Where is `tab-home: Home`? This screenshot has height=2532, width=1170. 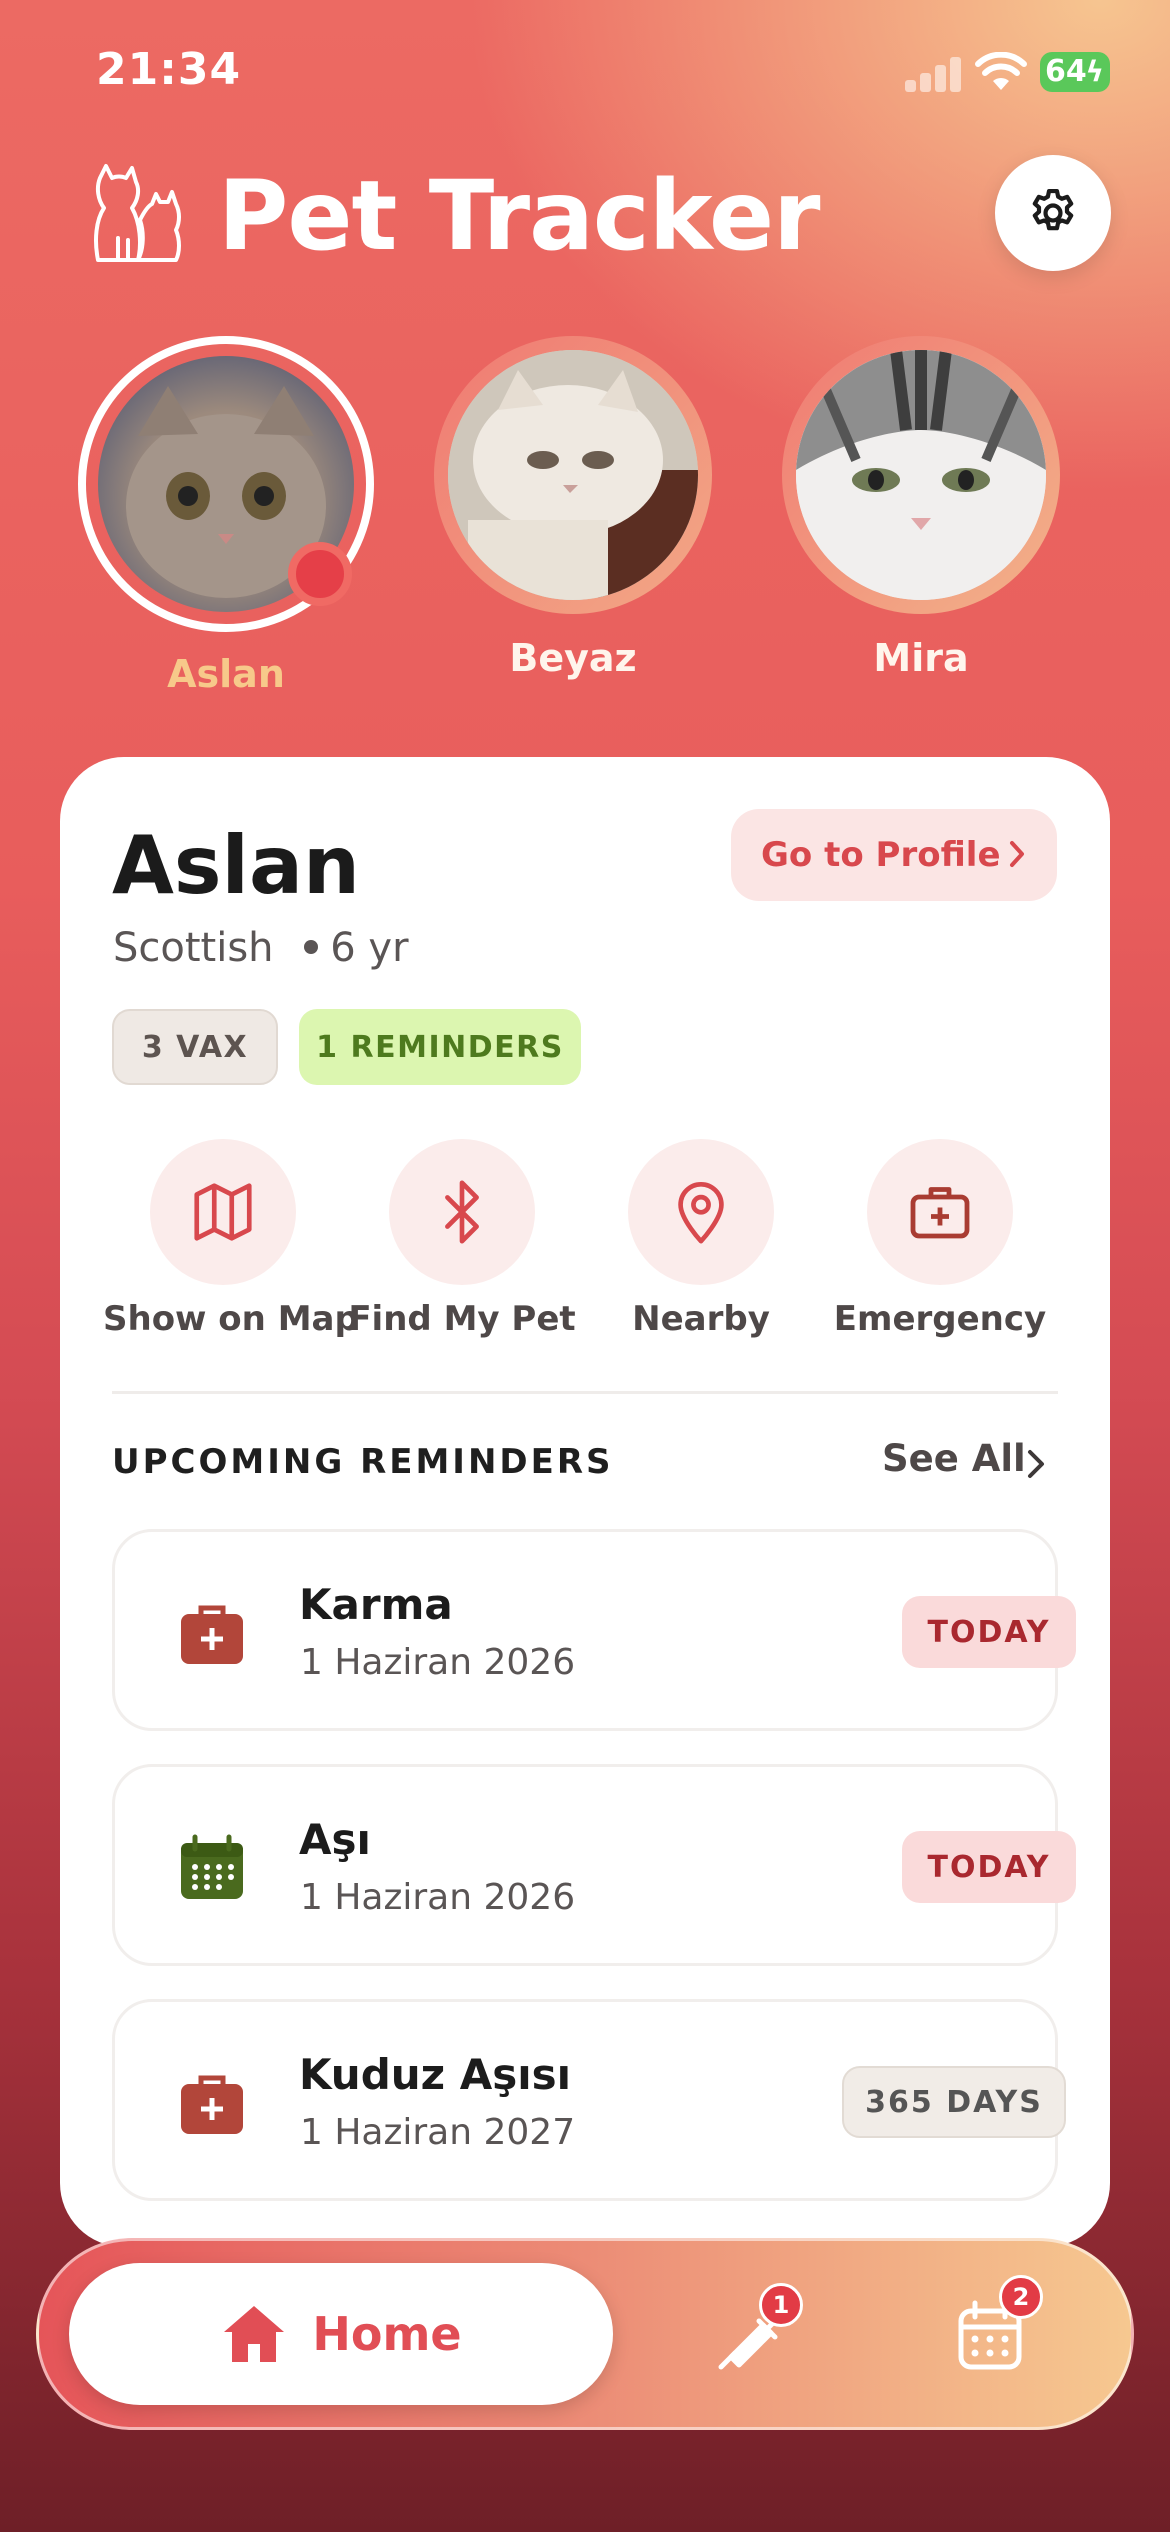
tab-home: Home is located at coordinates (341, 2334).